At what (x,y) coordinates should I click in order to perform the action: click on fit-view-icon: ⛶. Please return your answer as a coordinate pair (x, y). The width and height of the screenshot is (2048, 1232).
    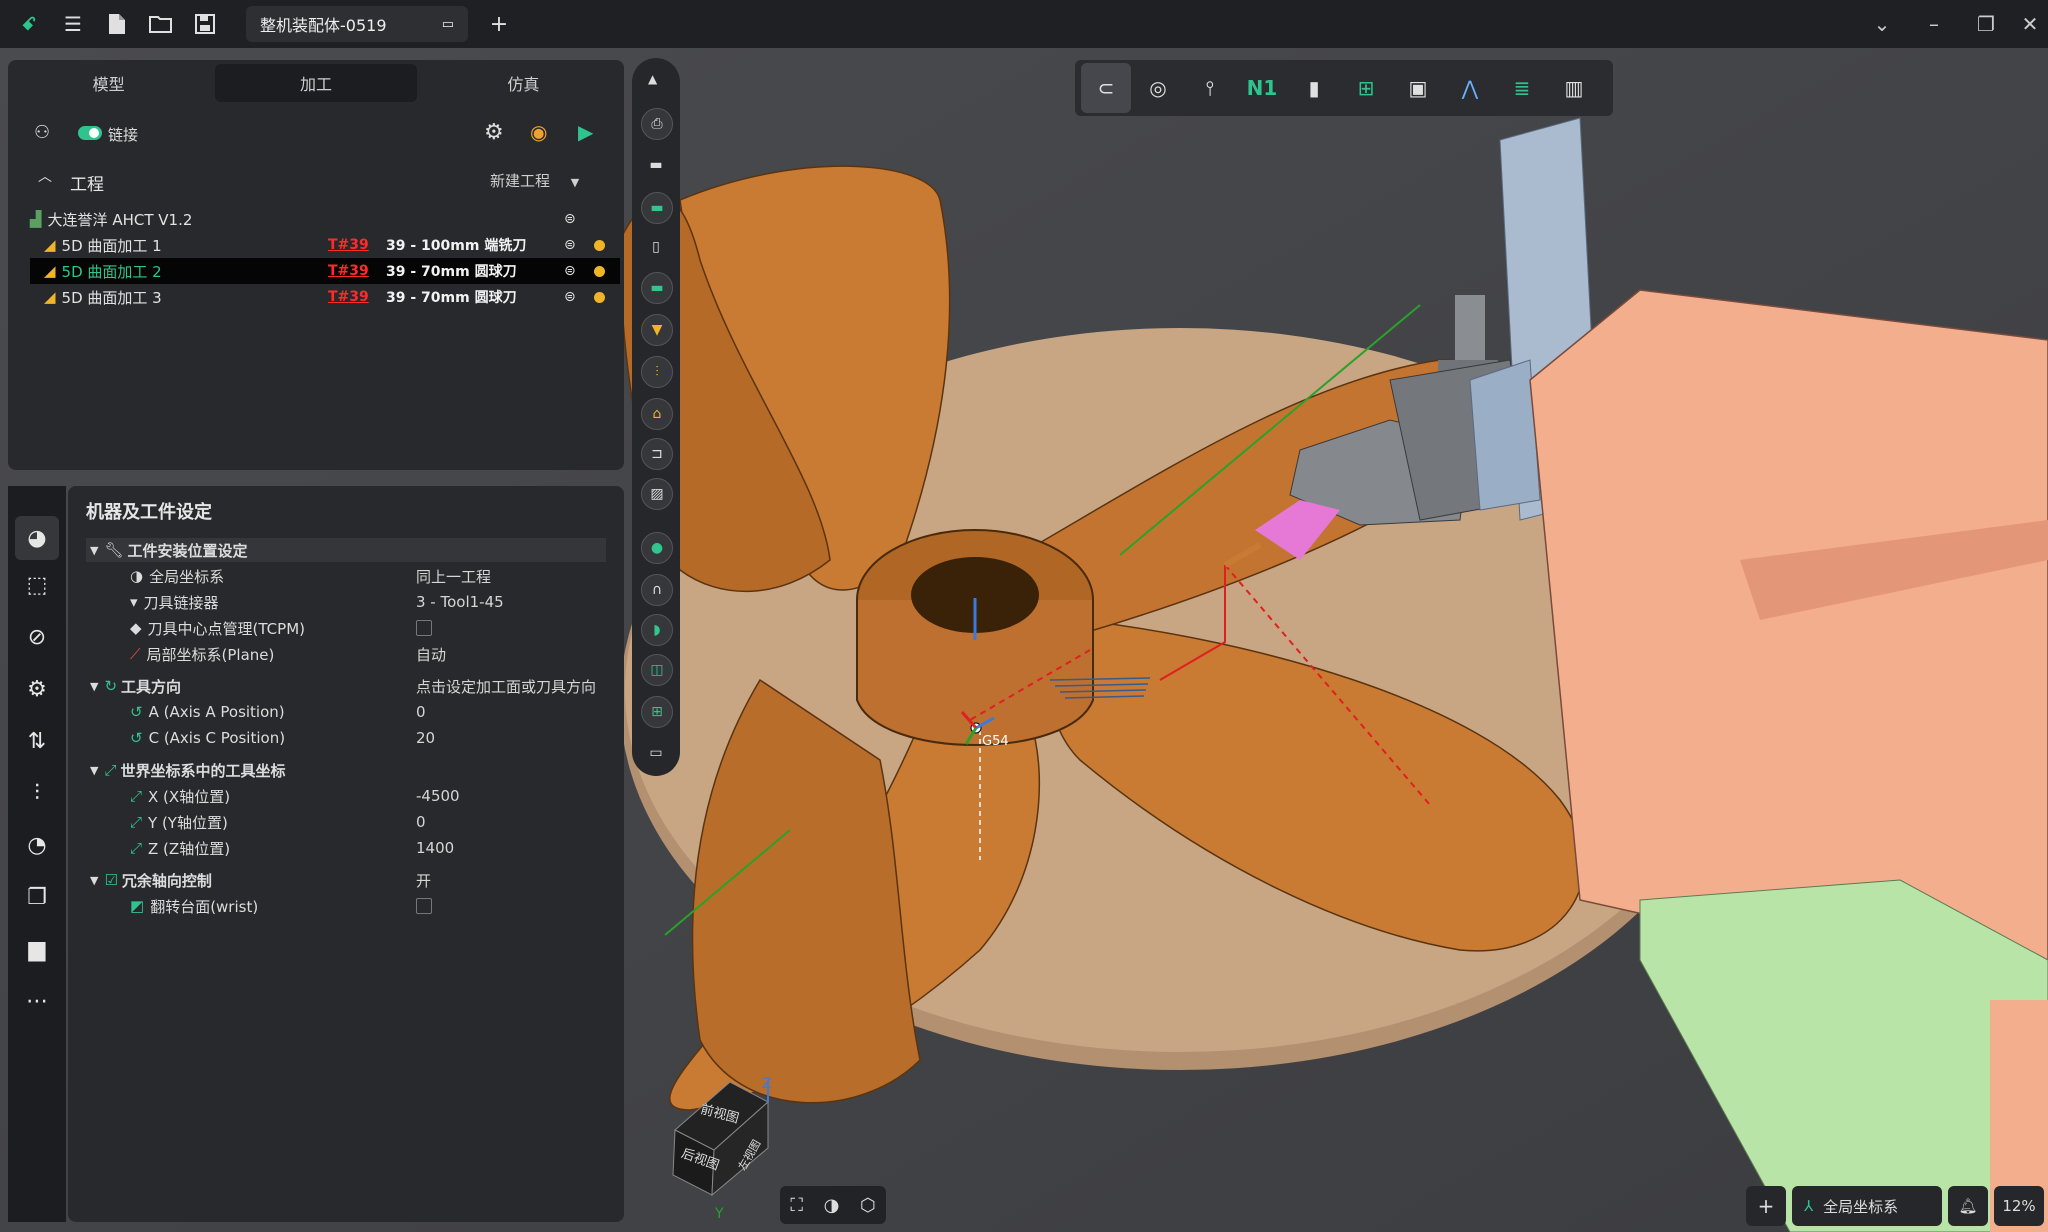
    Looking at the image, I should click on (796, 1205).